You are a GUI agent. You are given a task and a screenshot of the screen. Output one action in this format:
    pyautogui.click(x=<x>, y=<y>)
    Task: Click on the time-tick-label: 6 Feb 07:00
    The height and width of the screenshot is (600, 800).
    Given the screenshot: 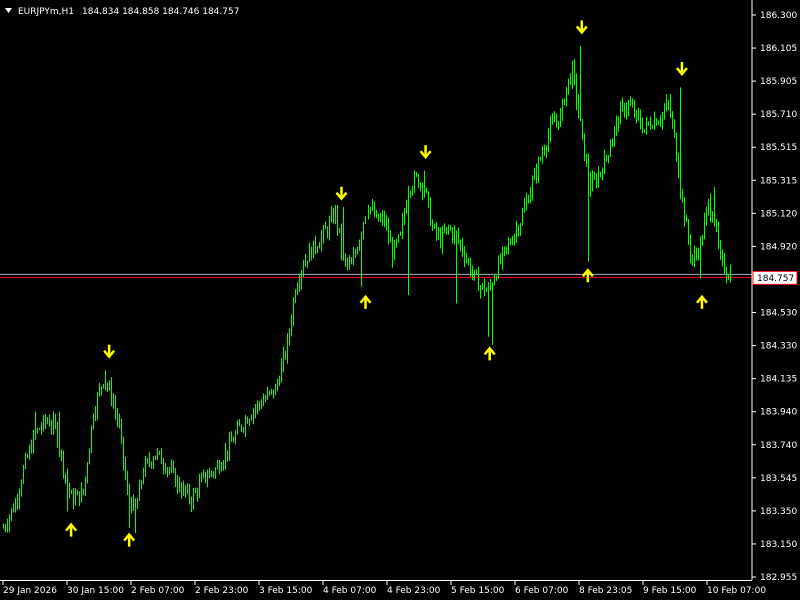 What is the action you would take?
    pyautogui.click(x=542, y=591)
    